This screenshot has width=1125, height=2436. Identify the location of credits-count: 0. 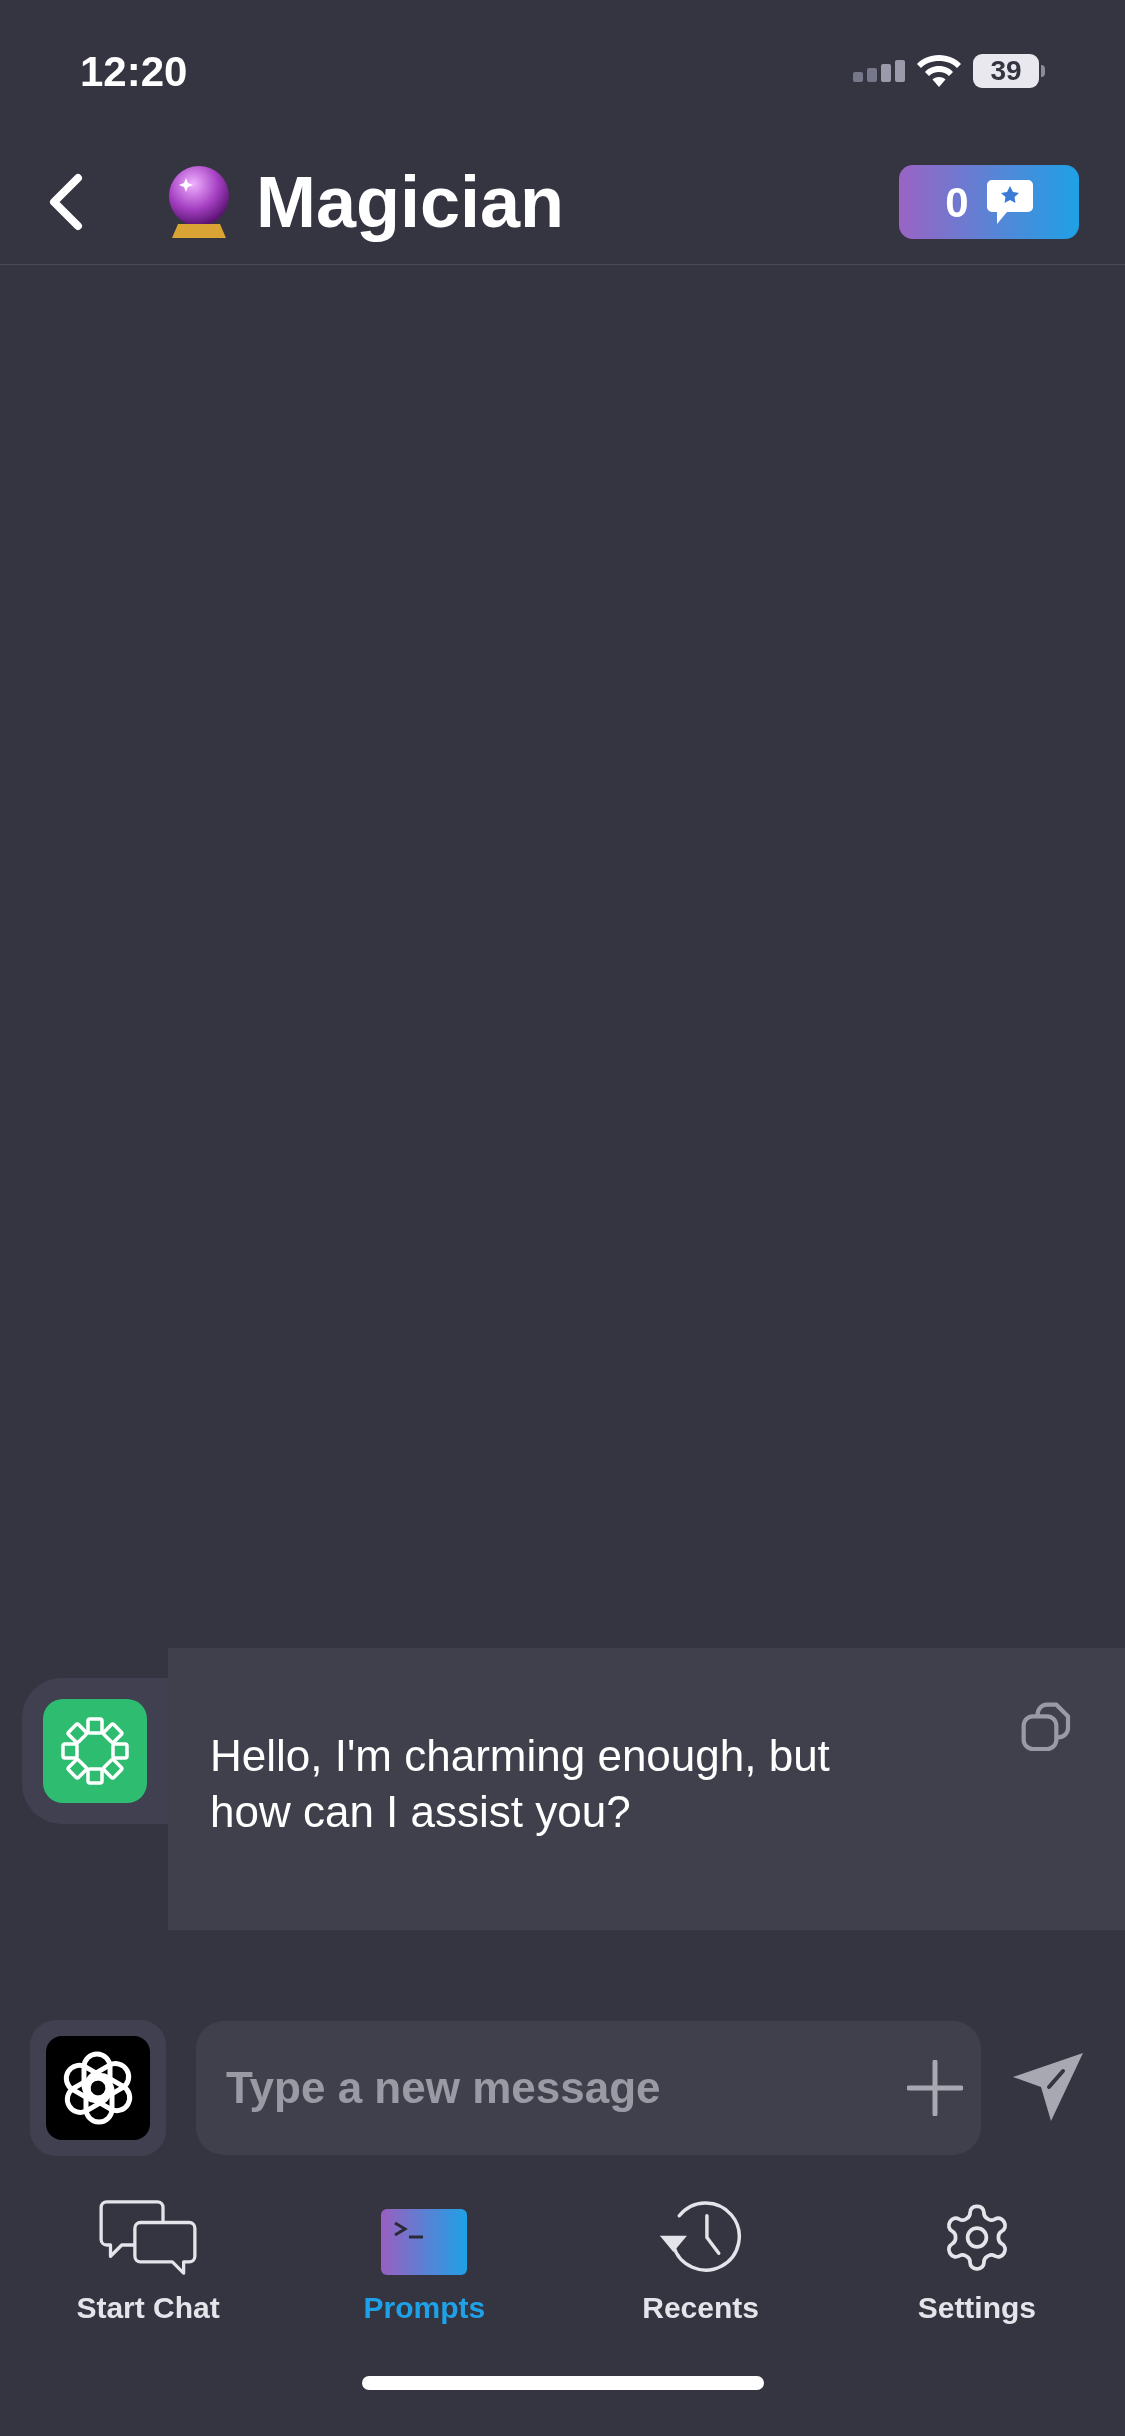
(957, 202).